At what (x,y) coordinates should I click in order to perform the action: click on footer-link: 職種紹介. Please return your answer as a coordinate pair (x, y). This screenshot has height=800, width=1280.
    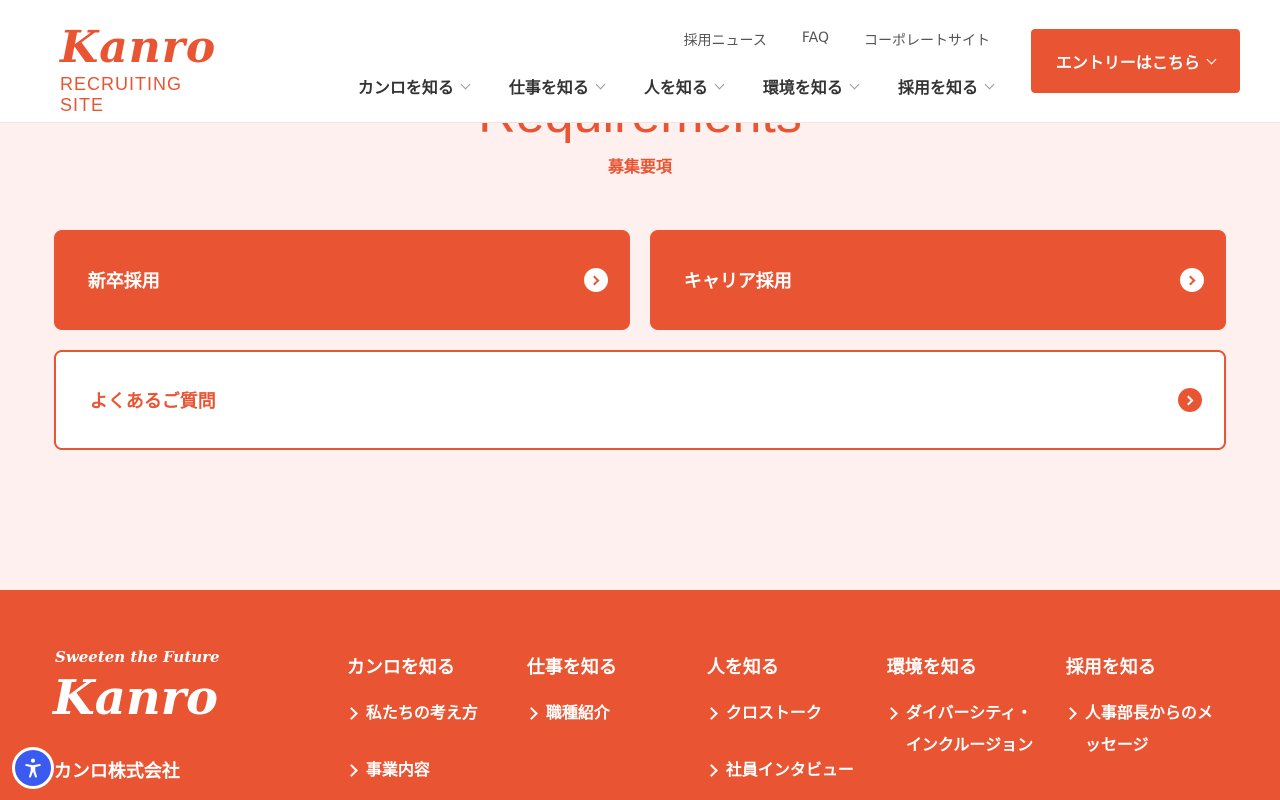
    Looking at the image, I should click on (612, 713).